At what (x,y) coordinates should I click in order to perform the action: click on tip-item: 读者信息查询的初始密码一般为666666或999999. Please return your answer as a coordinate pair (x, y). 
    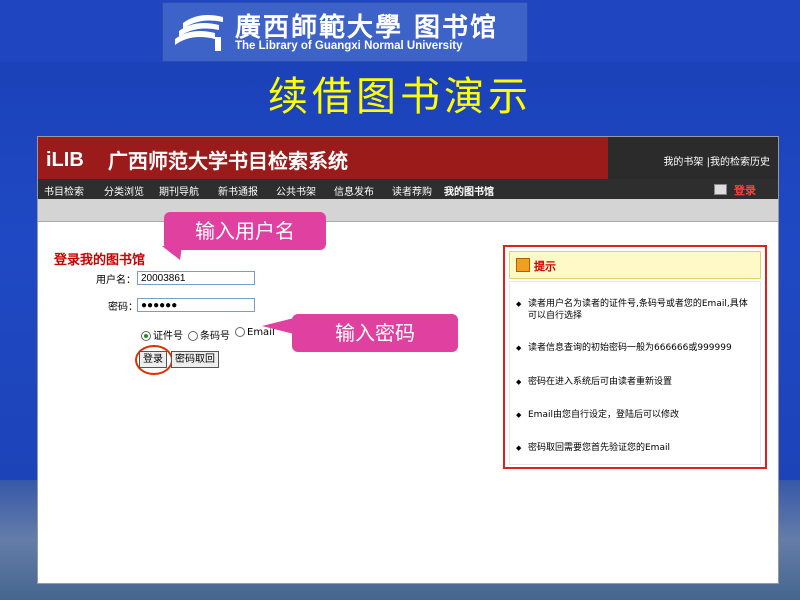
    Looking at the image, I should click on (632, 348).